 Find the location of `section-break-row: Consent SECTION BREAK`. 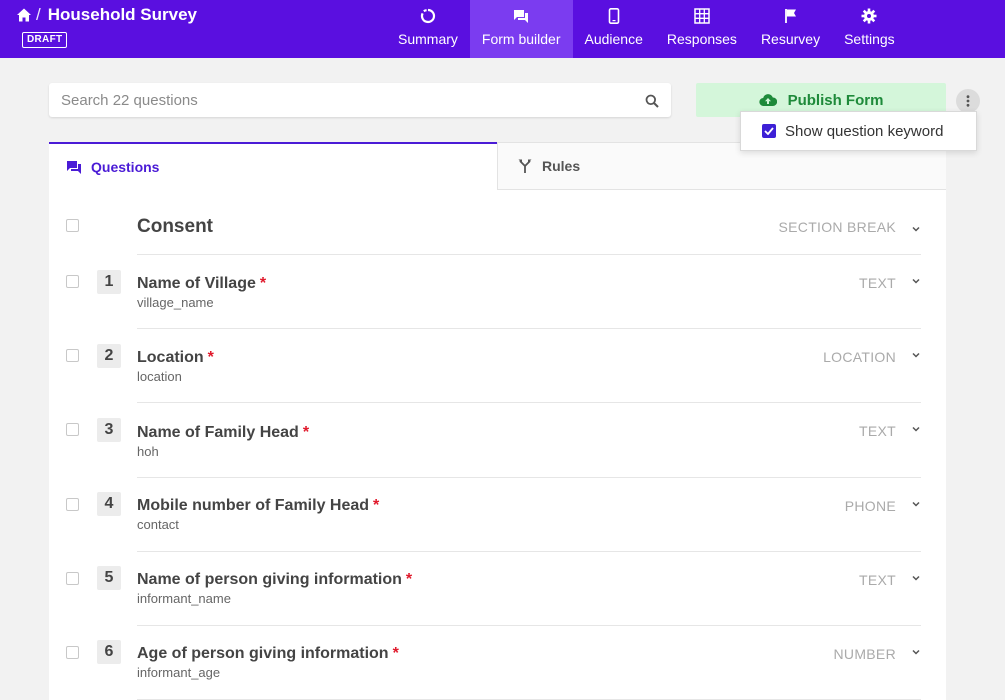

section-break-row: Consent SECTION BREAK is located at coordinates (497, 222).